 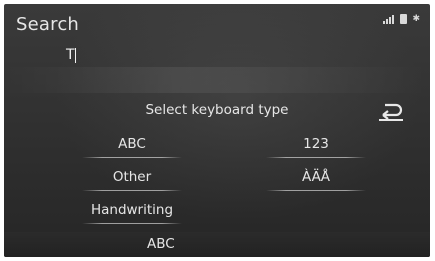 I want to click on back-button, so click(x=391, y=111).